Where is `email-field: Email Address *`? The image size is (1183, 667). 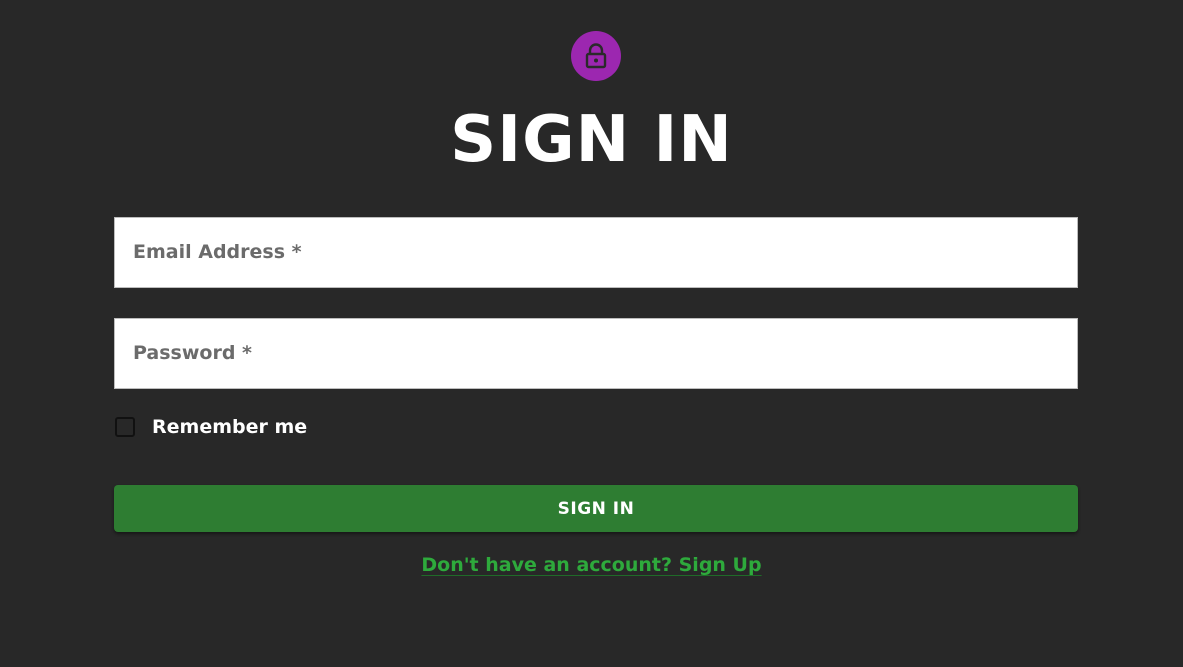
email-field: Email Address * is located at coordinates (596, 252).